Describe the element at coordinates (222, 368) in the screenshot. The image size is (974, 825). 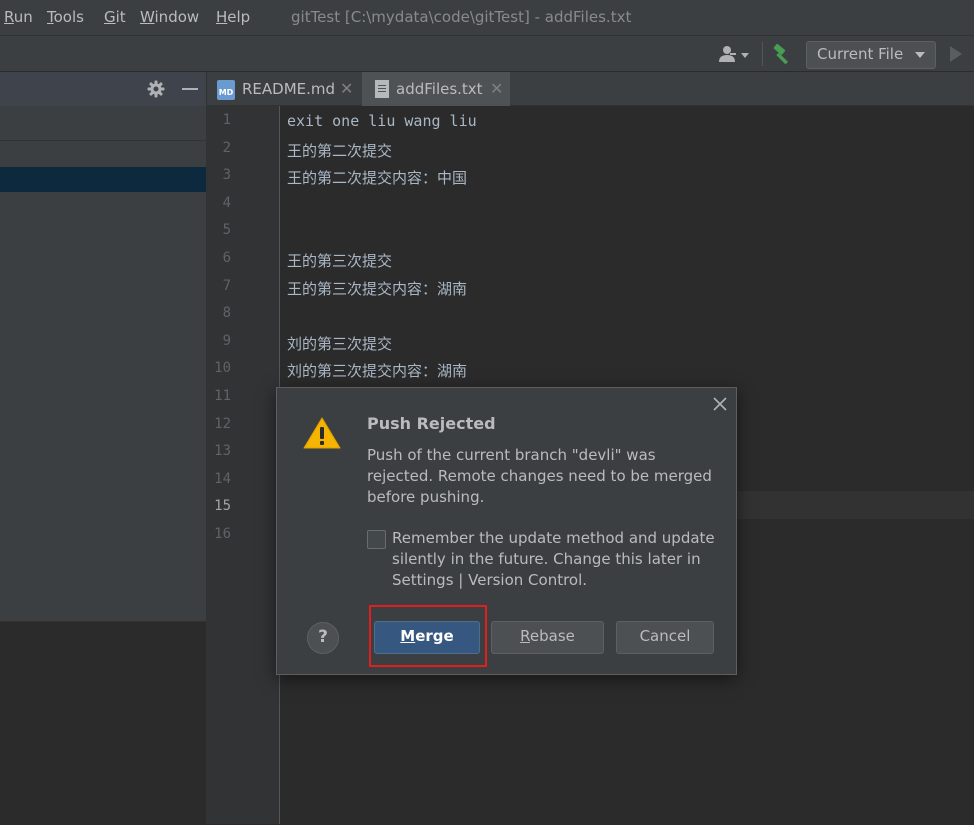
I see `line-number: 10` at that location.